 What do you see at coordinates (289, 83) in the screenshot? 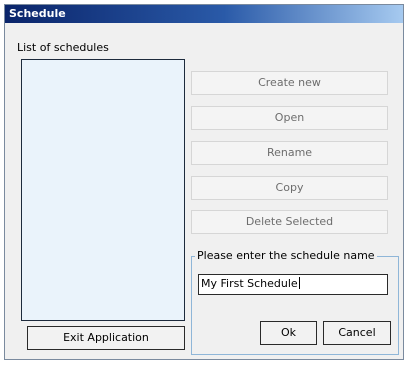
I see `create-new-button: Create new` at bounding box center [289, 83].